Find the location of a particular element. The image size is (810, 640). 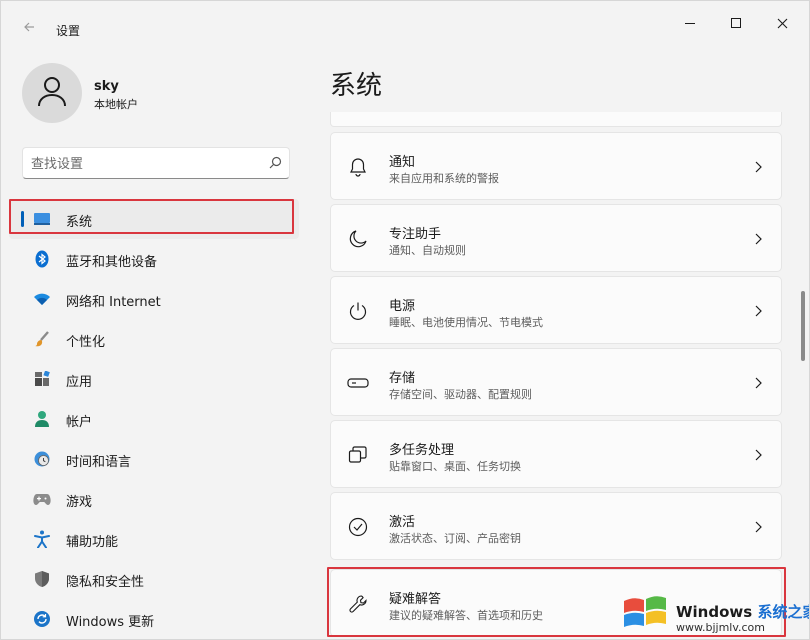

person-avatar-icon is located at coordinates (52, 93).